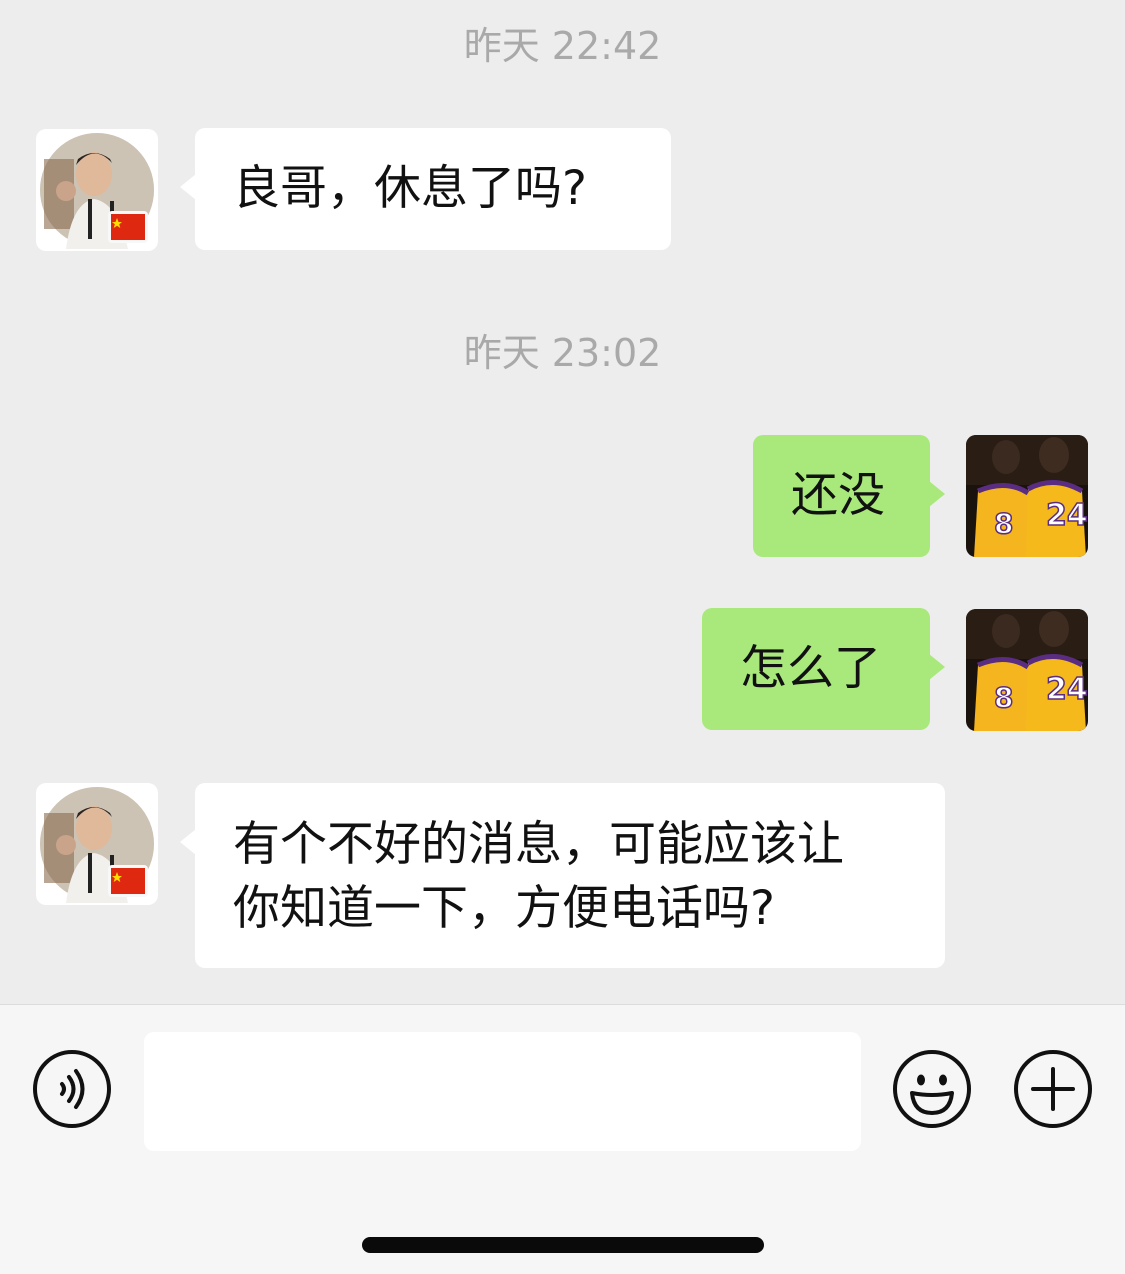  I want to click on timestamp: 昨天 22:42, so click(562, 46).